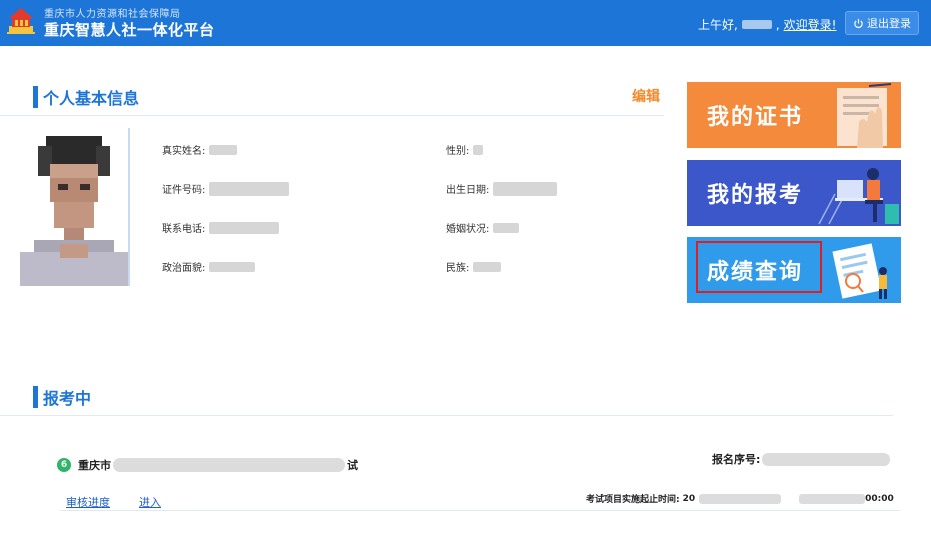 The height and width of the screenshot is (535, 931). I want to click on political-value-redacted, so click(232, 266).